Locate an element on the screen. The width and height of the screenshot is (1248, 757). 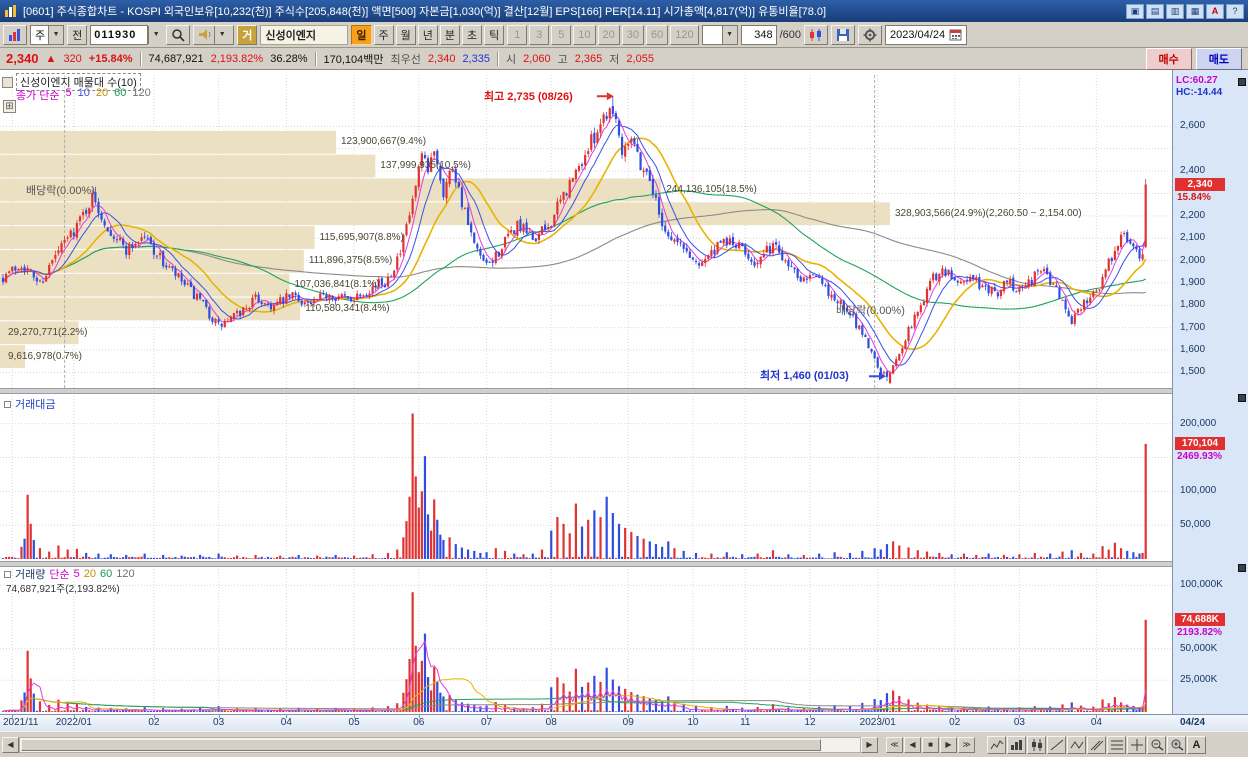
x-axis-label: 03 is located at coordinates (1019, 722).